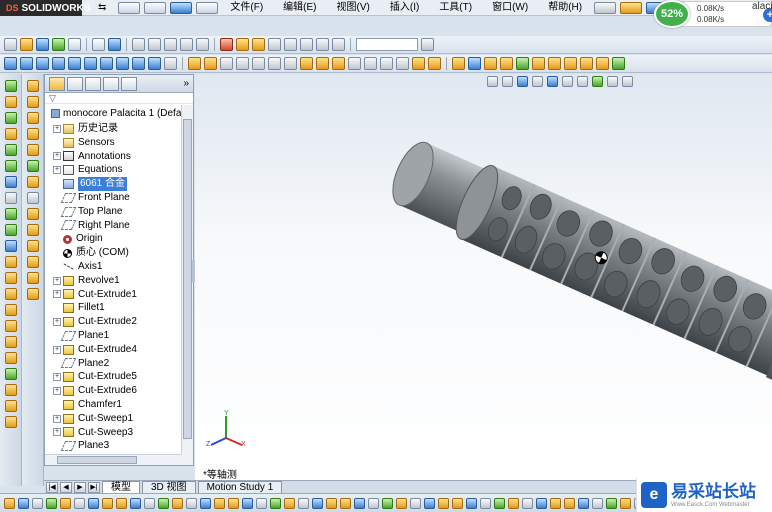 The height and width of the screenshot is (512, 772). Describe the element at coordinates (10, 230) in the screenshot. I see `dome-icon` at that location.